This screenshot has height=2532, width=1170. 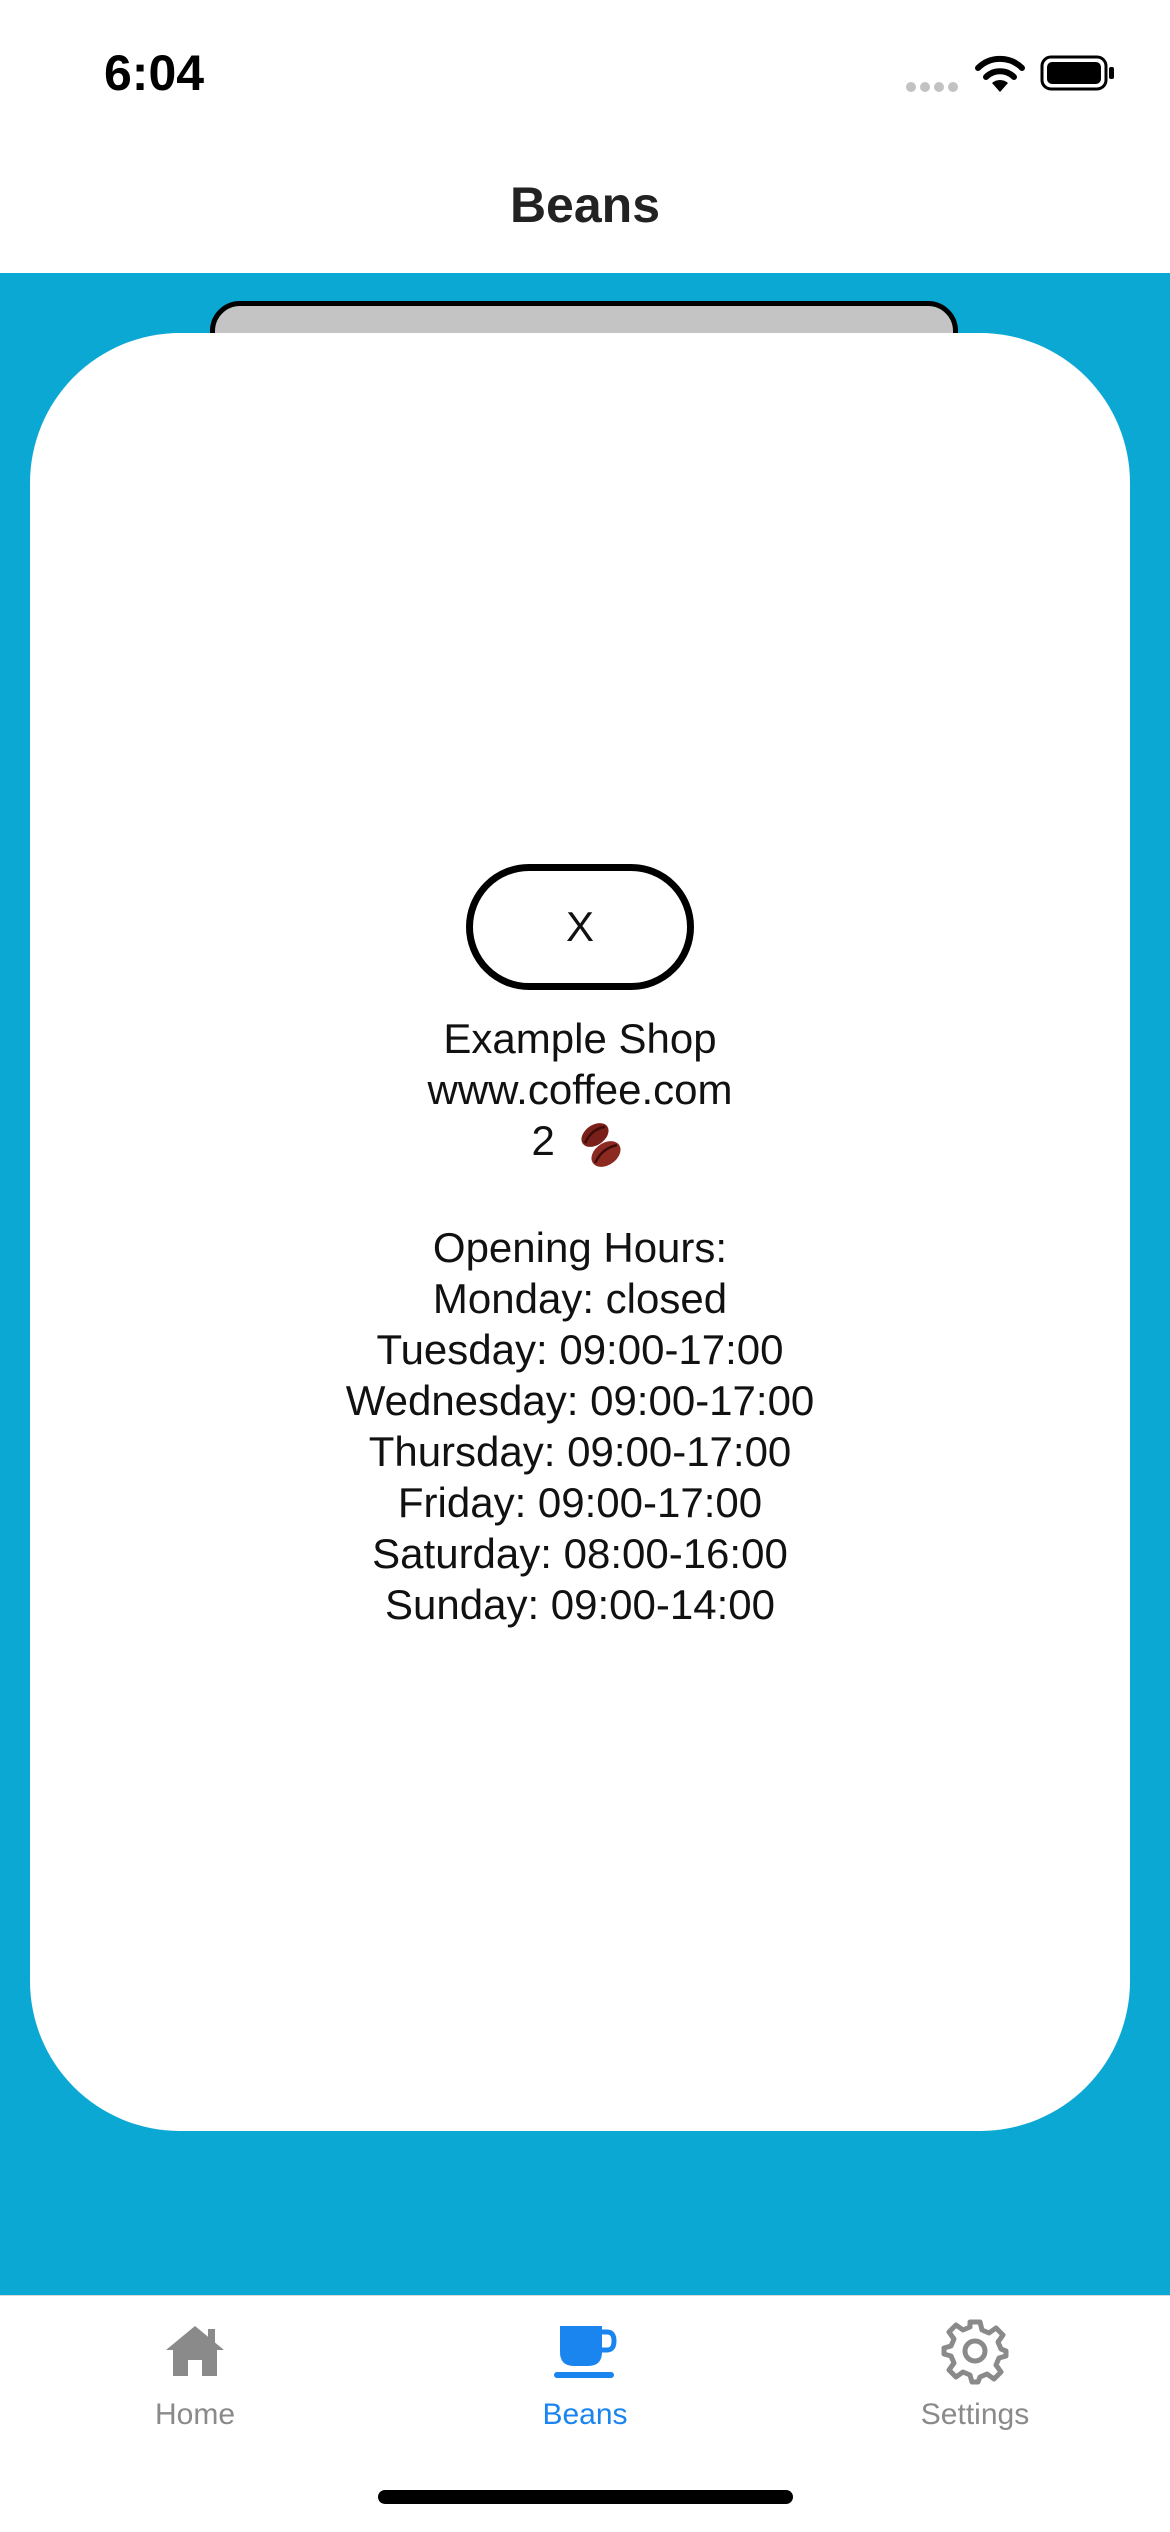 I want to click on close-button-label: X, so click(x=579, y=926).